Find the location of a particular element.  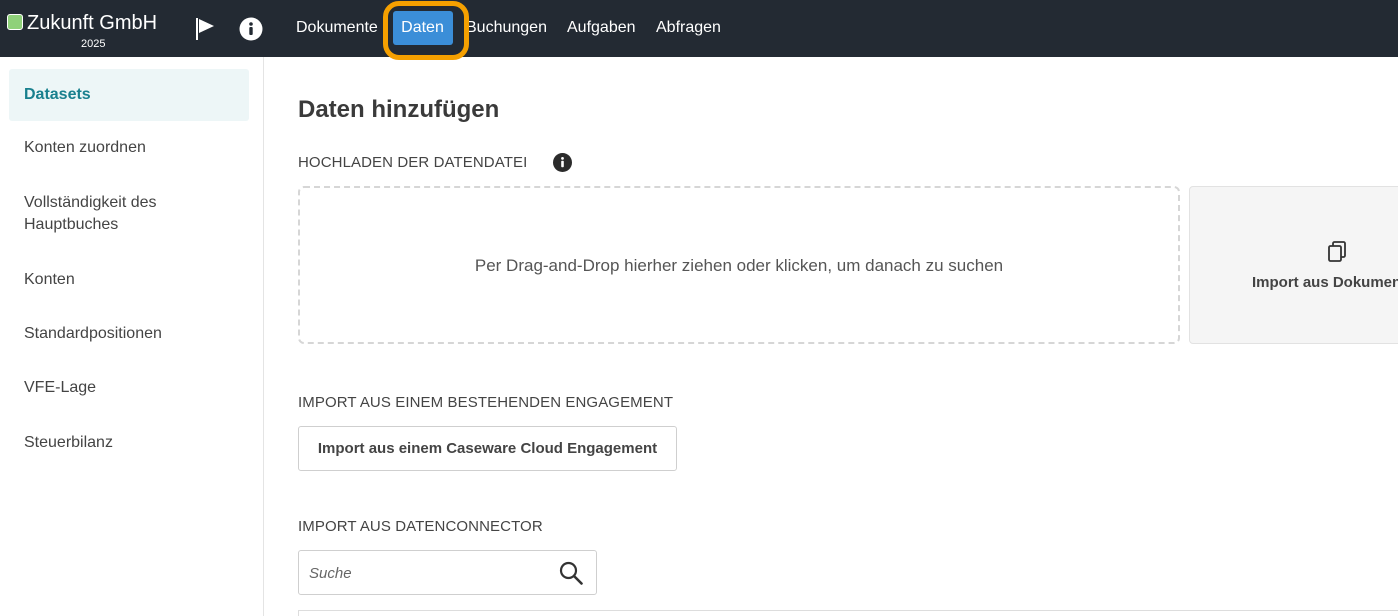

connector-search is located at coordinates (447, 572).